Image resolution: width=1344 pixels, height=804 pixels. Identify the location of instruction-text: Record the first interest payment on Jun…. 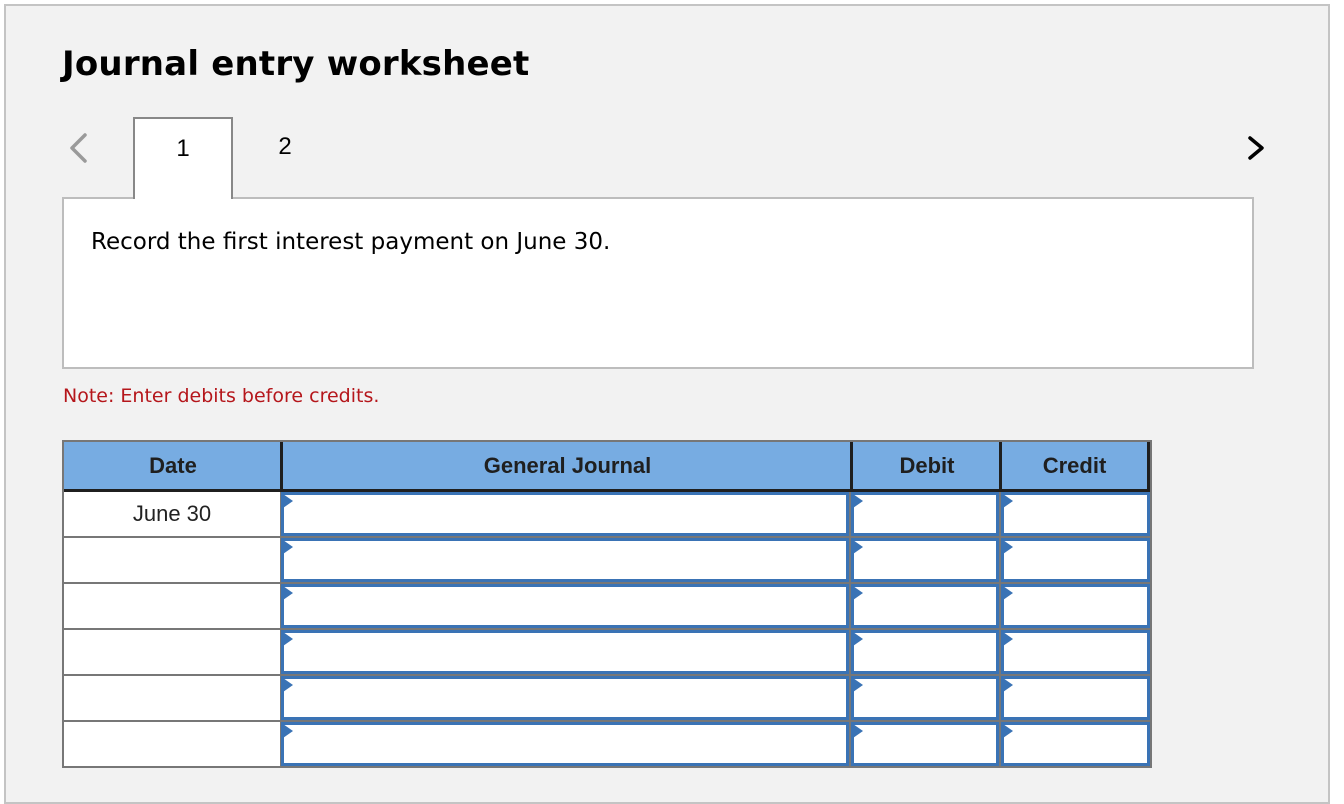
(351, 242).